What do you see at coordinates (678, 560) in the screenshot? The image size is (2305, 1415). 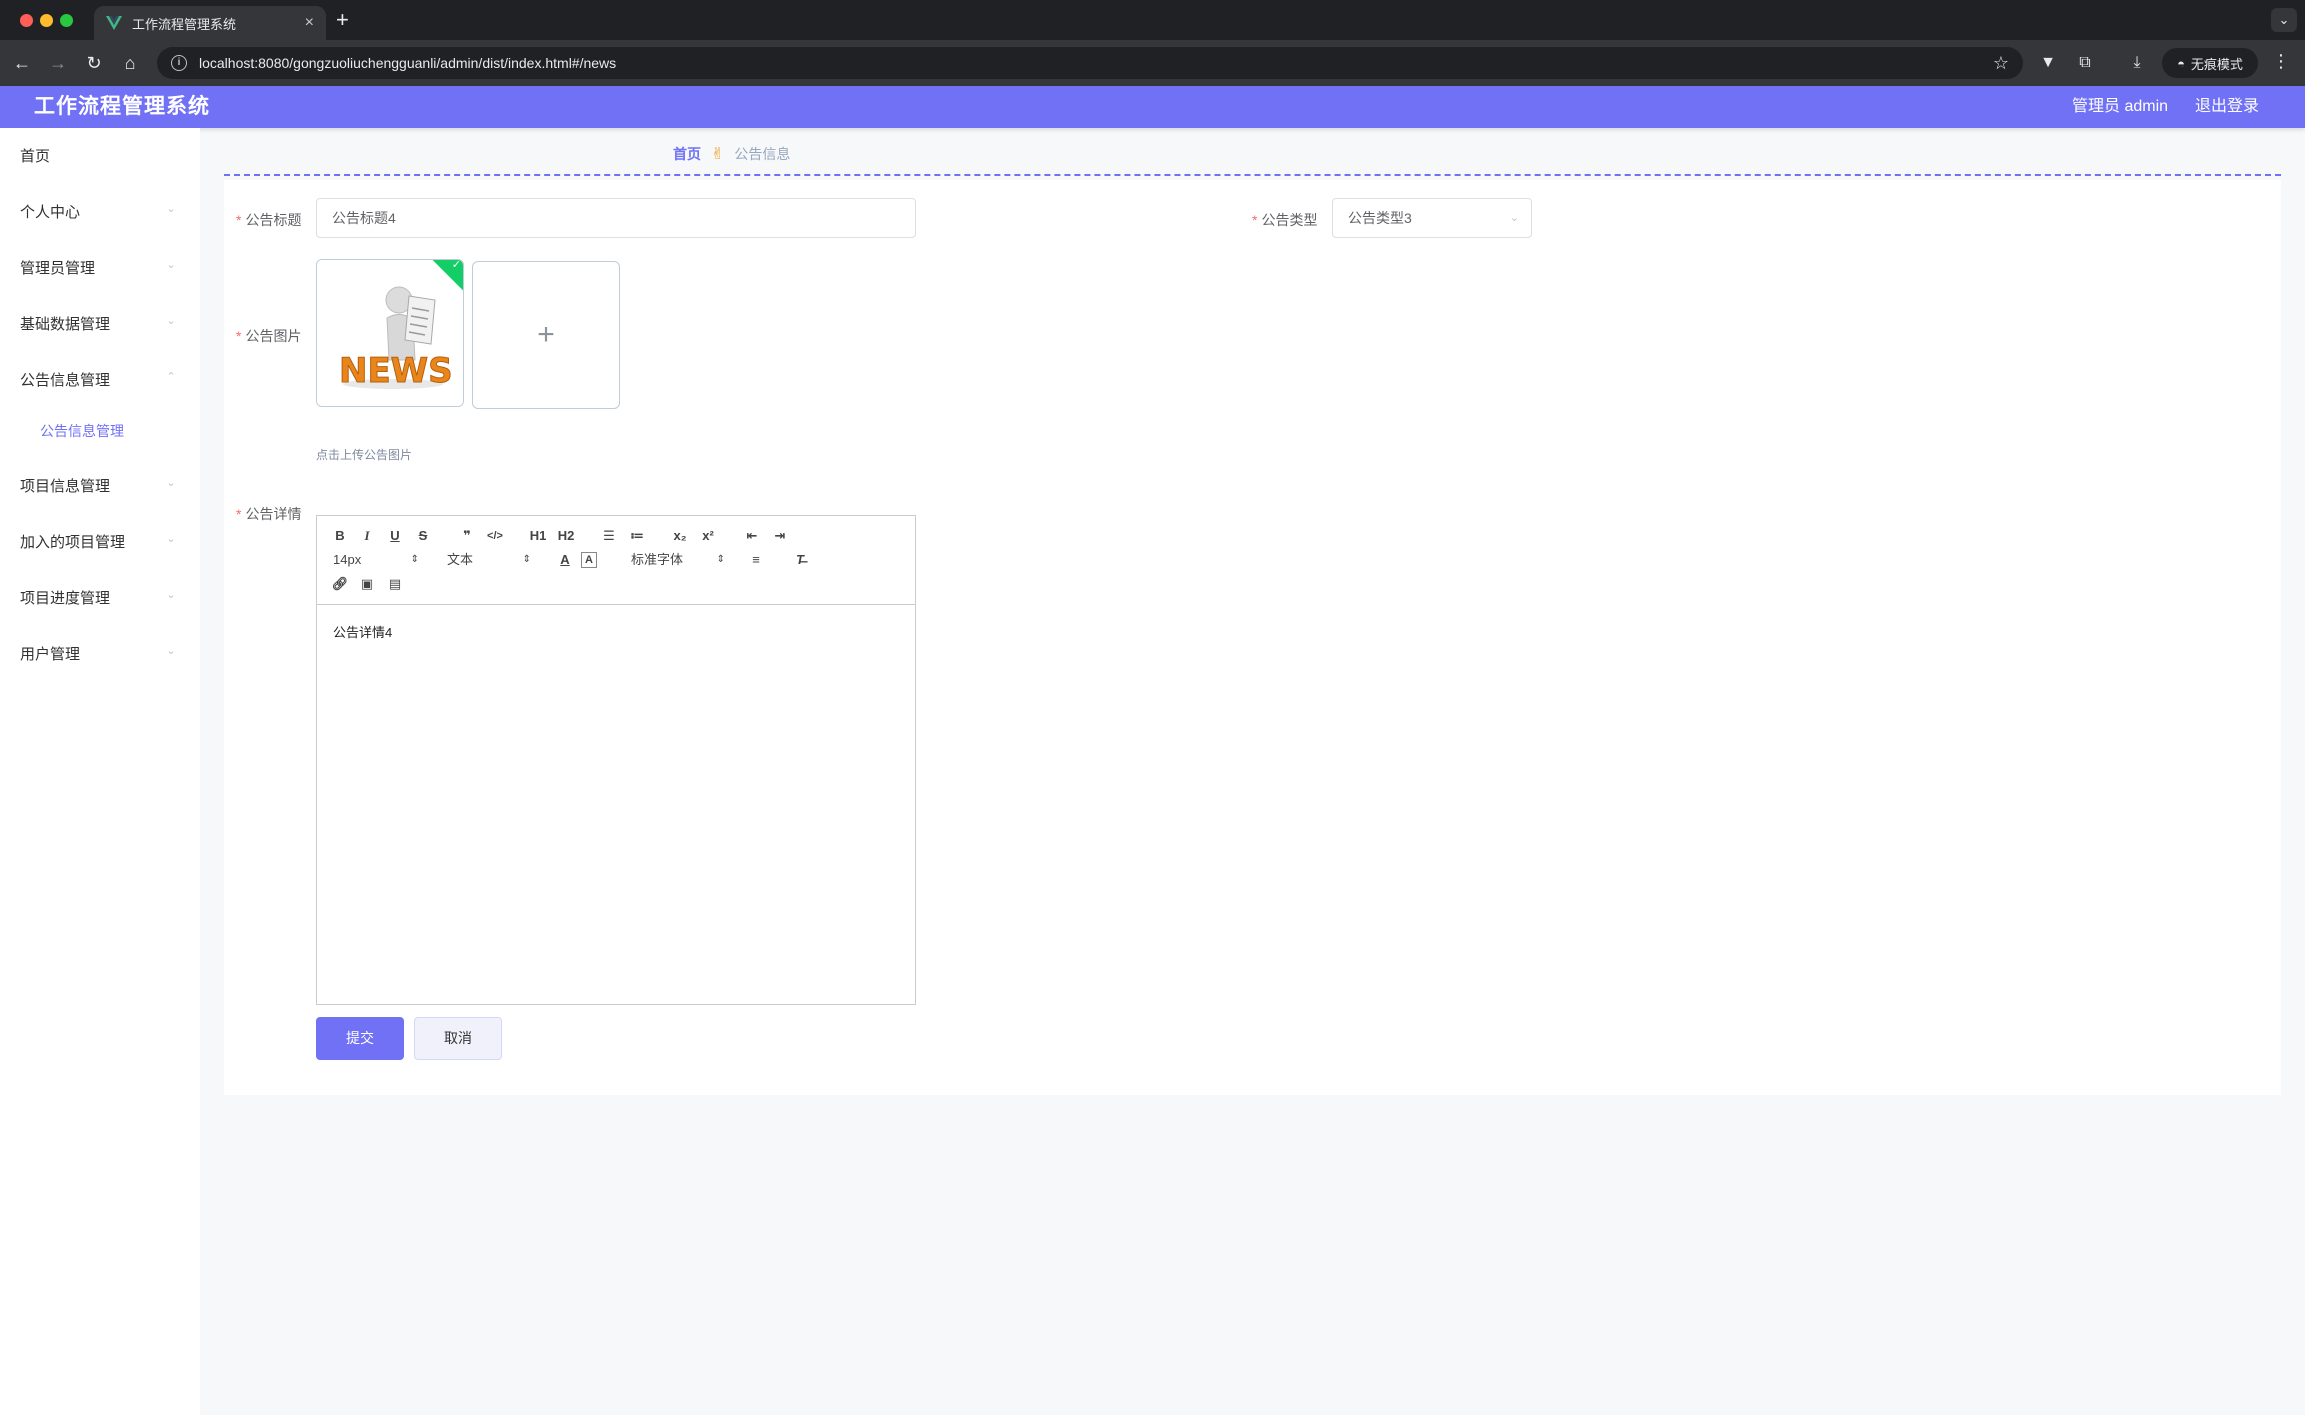 I see `font-family-select: 标准字体 ⇕` at bounding box center [678, 560].